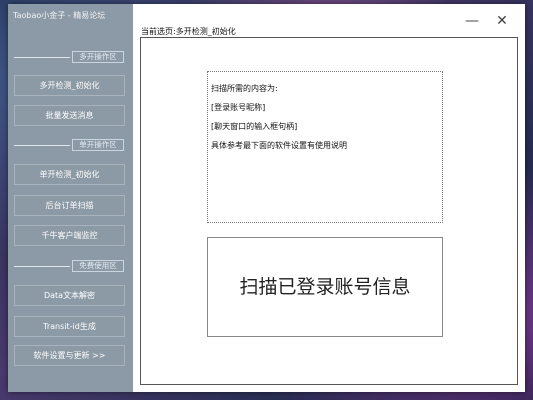  What do you see at coordinates (238, 107) in the screenshot?
I see `info-line: [登录账号昵称]` at bounding box center [238, 107].